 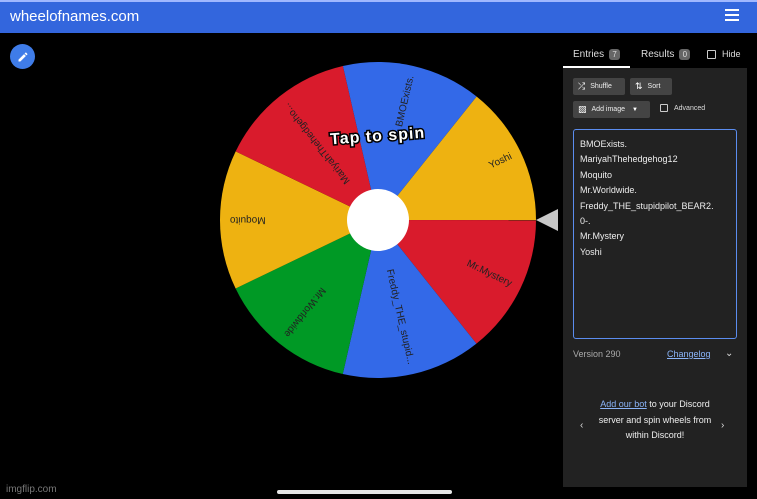 I want to click on top-app-bar: wheelofnames.com, so click(x=378, y=16).